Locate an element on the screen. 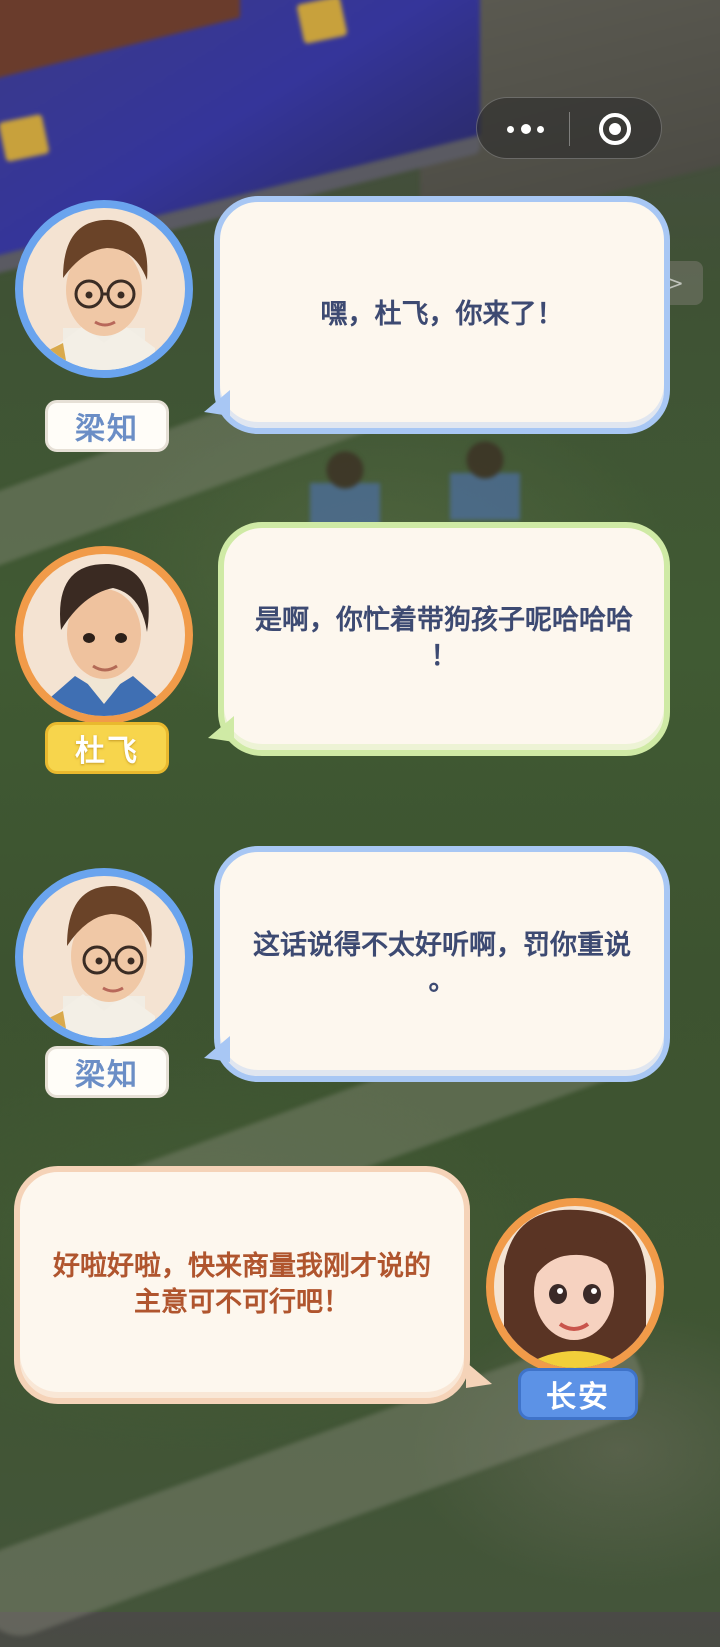 The image size is (720, 1647). capsule-divider is located at coordinates (569, 129).